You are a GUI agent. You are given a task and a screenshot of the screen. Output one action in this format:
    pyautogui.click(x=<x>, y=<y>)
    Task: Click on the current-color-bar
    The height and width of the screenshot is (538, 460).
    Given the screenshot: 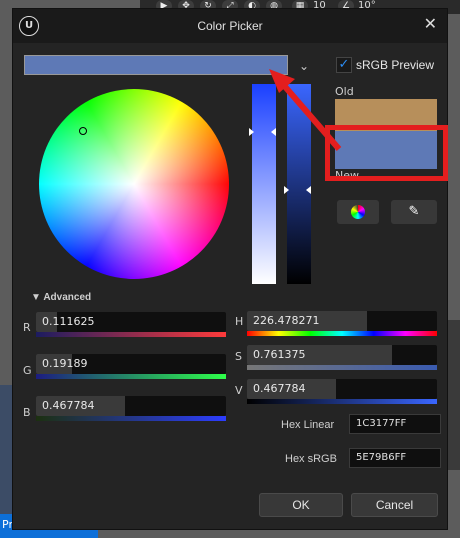 What is the action you would take?
    pyautogui.click(x=156, y=65)
    